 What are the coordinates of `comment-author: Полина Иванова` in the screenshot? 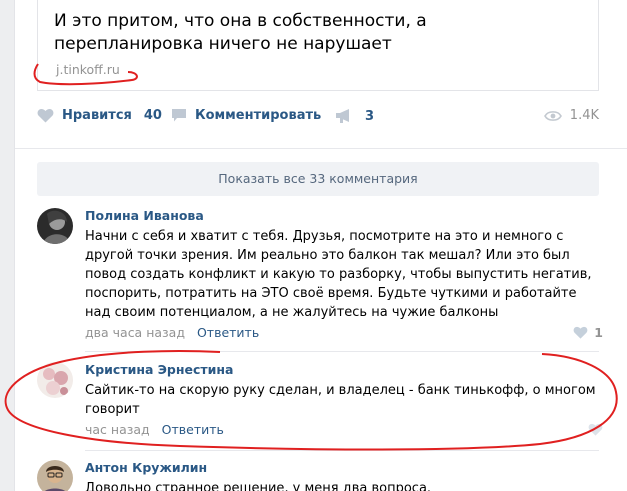 It's located at (144, 215).